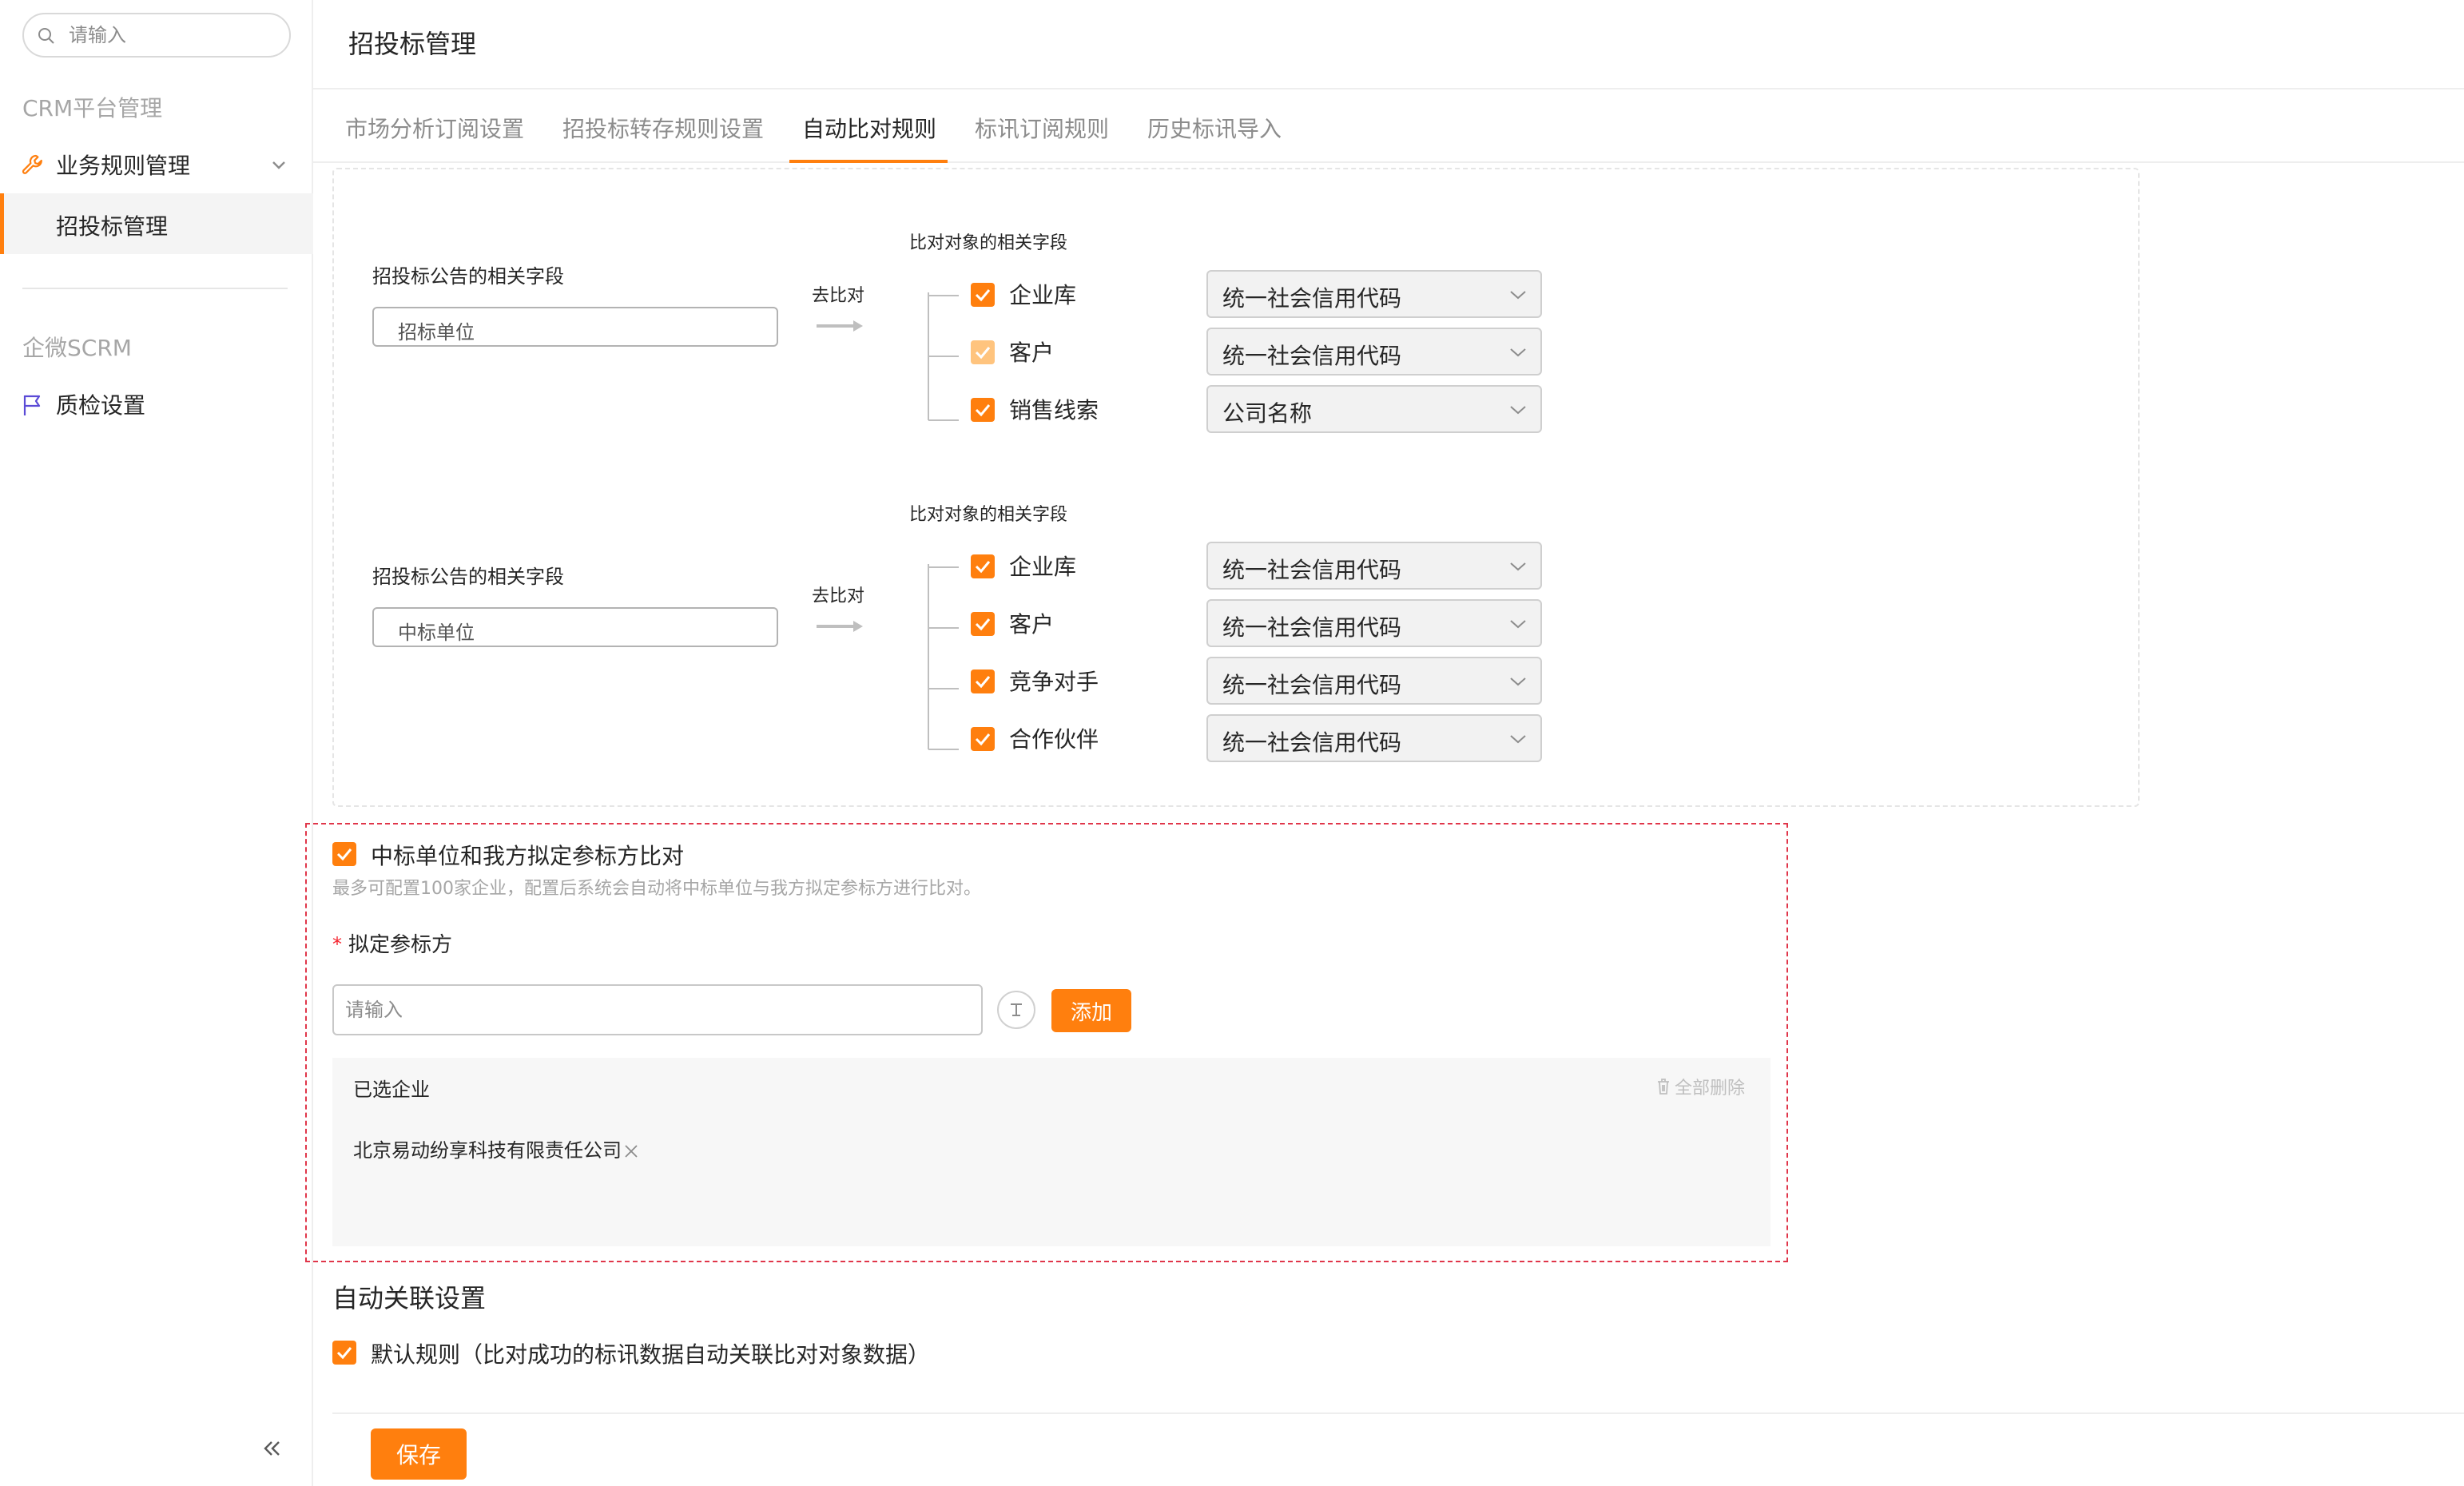  I want to click on tab-transfer-rules: 招投标转存规则设置, so click(663, 128).